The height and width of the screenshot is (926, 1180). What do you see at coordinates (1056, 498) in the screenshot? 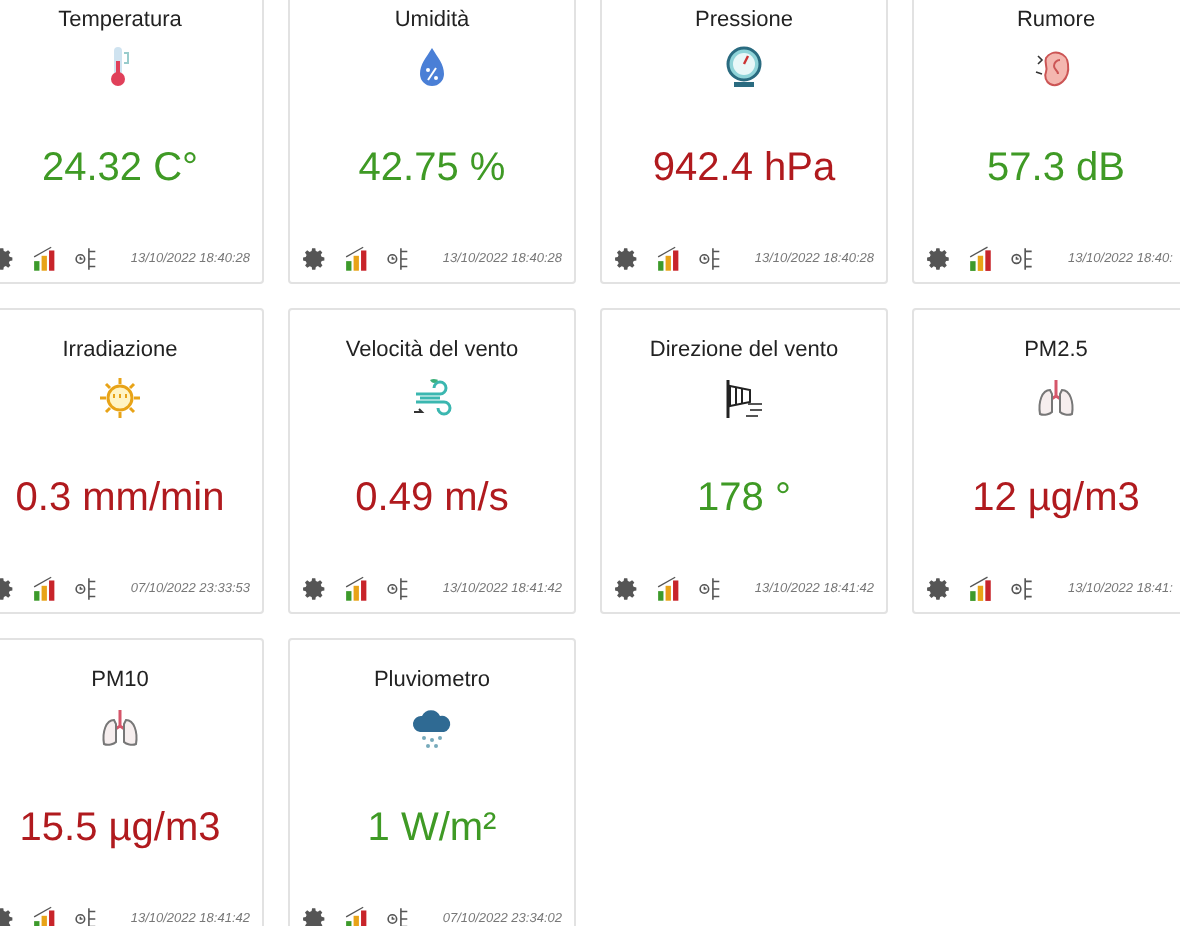
I see `sensor-value: 12 µg/m3` at bounding box center [1056, 498].